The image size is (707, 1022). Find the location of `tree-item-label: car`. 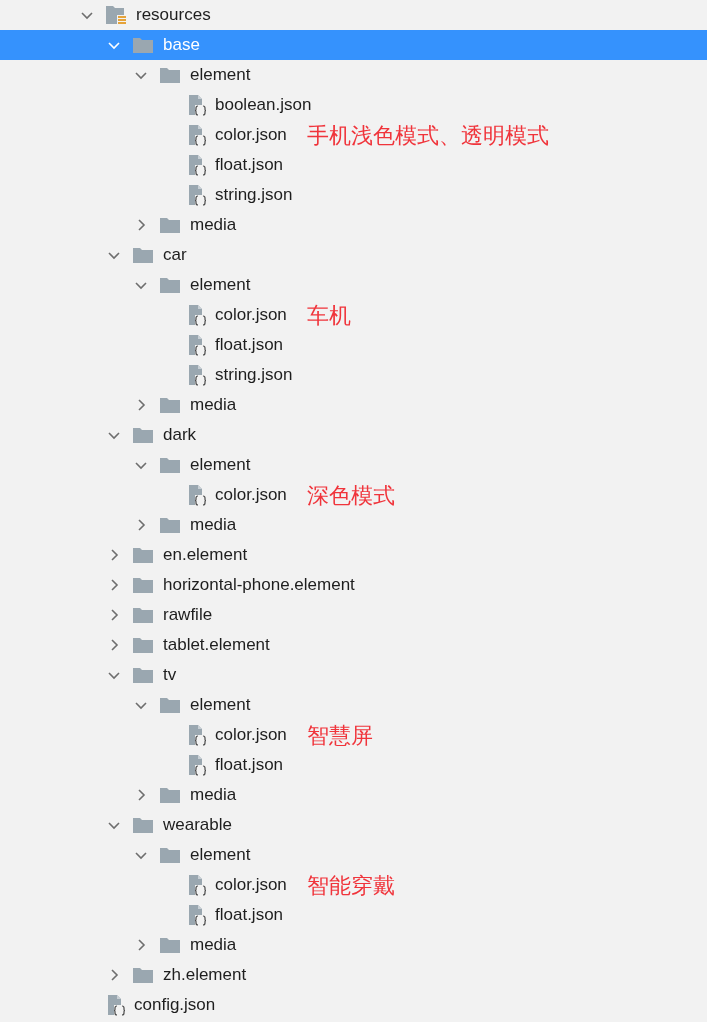

tree-item-label: car is located at coordinates (175, 255).